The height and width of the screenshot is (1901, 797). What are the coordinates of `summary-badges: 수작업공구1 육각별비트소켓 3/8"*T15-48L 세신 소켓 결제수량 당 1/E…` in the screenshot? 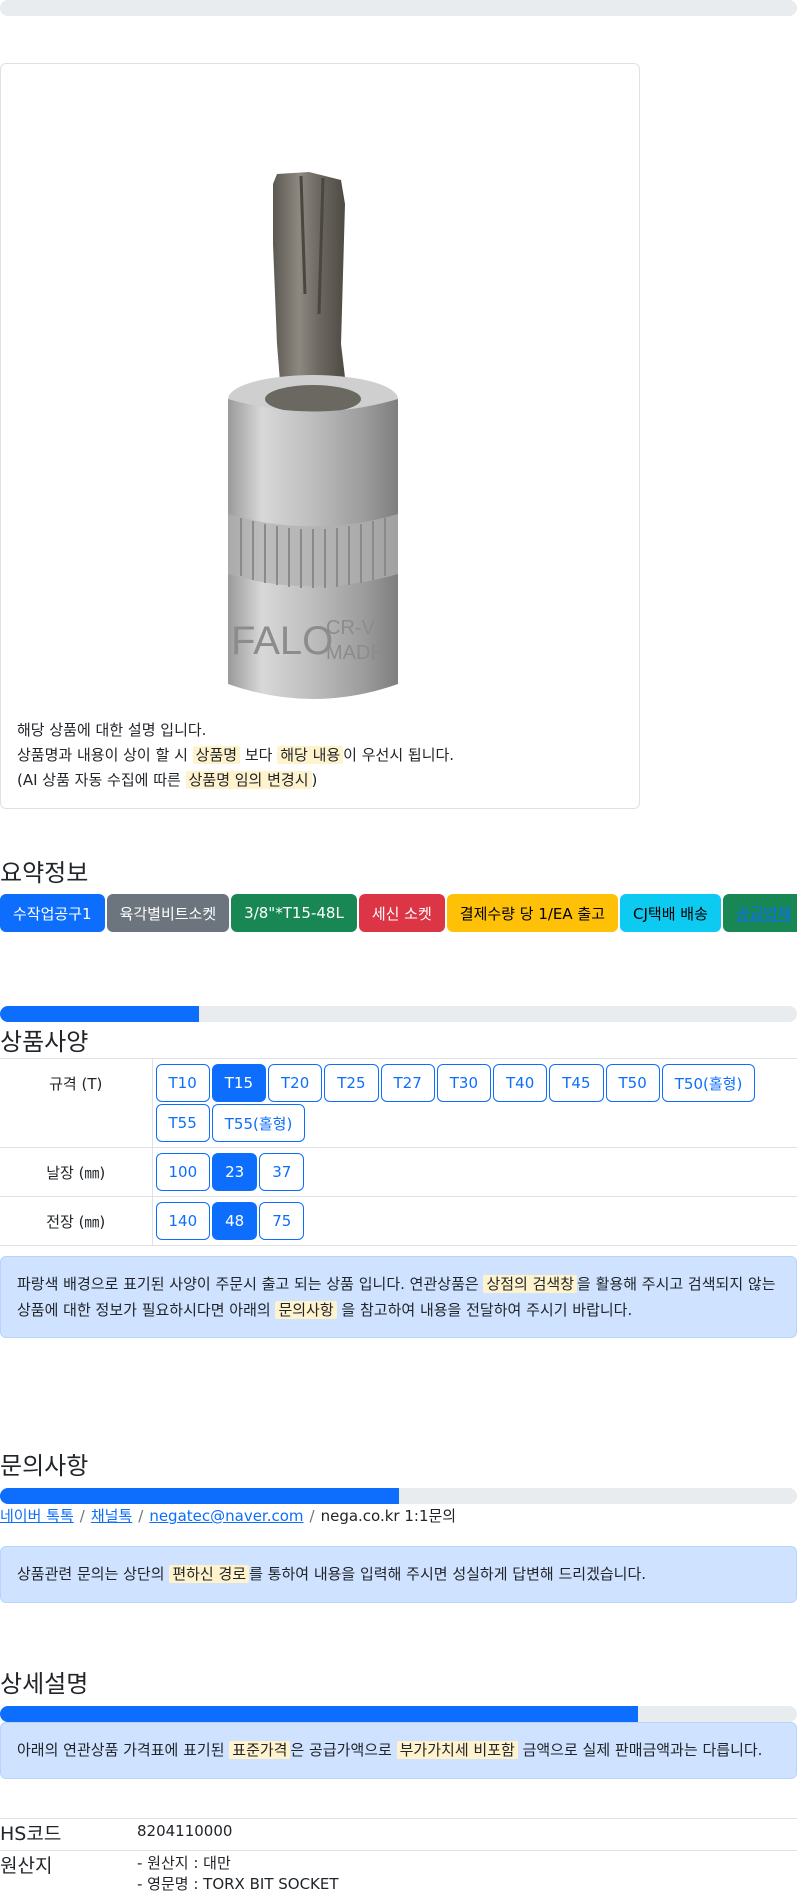 It's located at (398, 913).